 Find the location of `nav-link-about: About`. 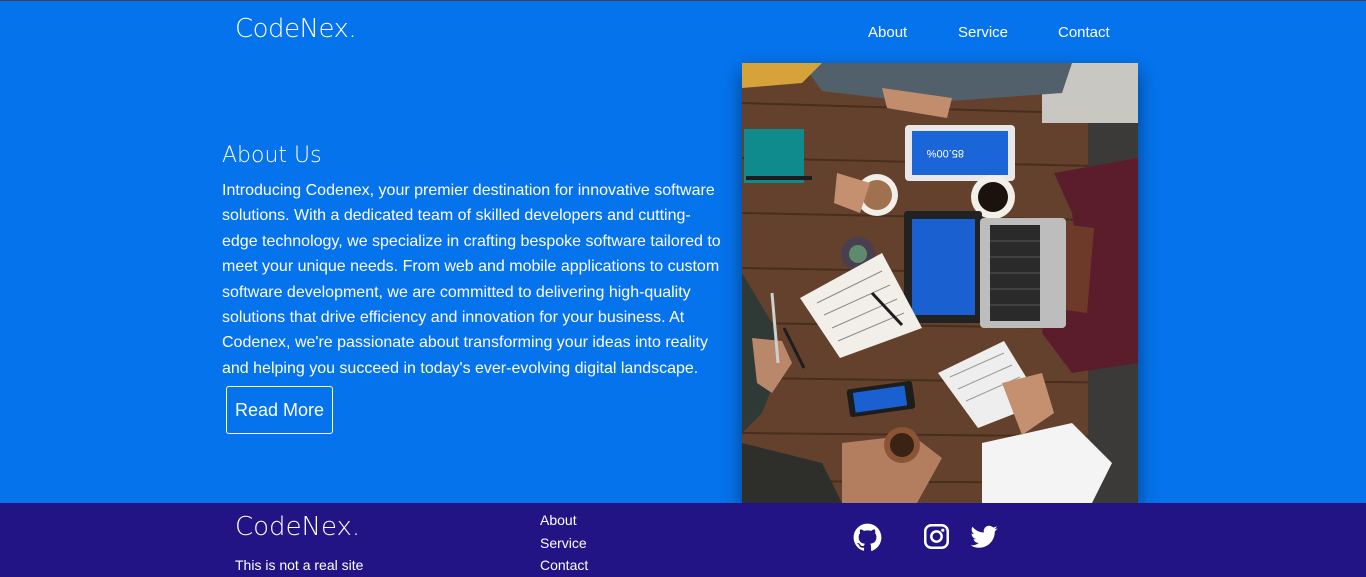

nav-link-about: About is located at coordinates (887, 32).